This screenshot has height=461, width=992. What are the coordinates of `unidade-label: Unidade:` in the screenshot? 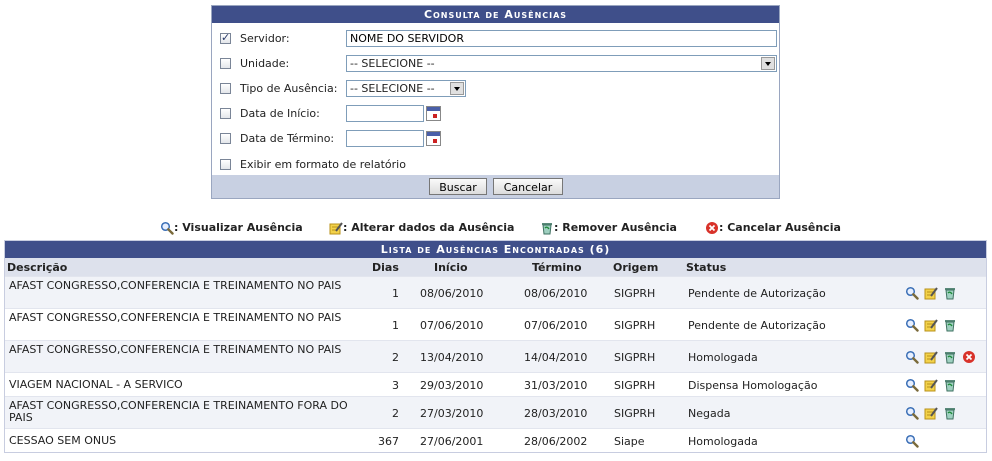 It's located at (265, 63).